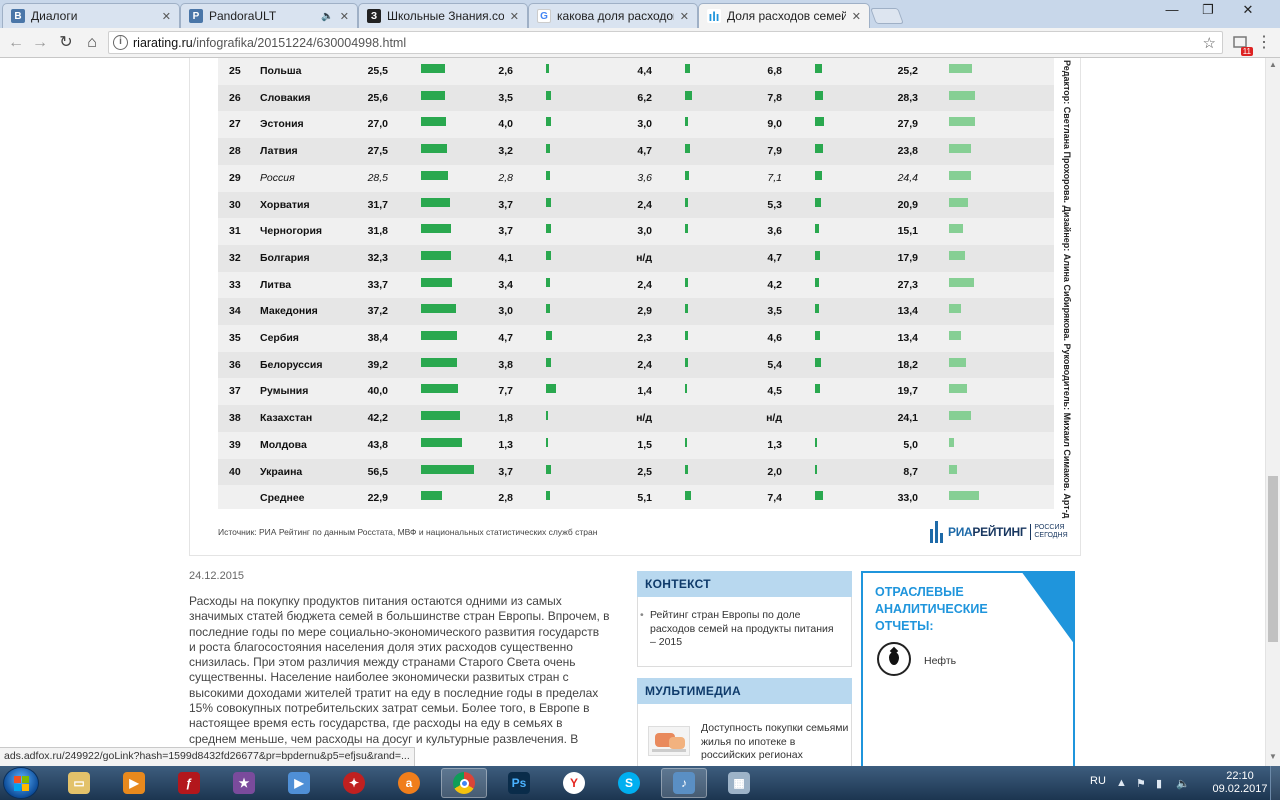 The width and height of the screenshot is (1280, 800). What do you see at coordinates (1273, 64) in the screenshot?
I see `scroll-up-icon: ▲` at bounding box center [1273, 64].